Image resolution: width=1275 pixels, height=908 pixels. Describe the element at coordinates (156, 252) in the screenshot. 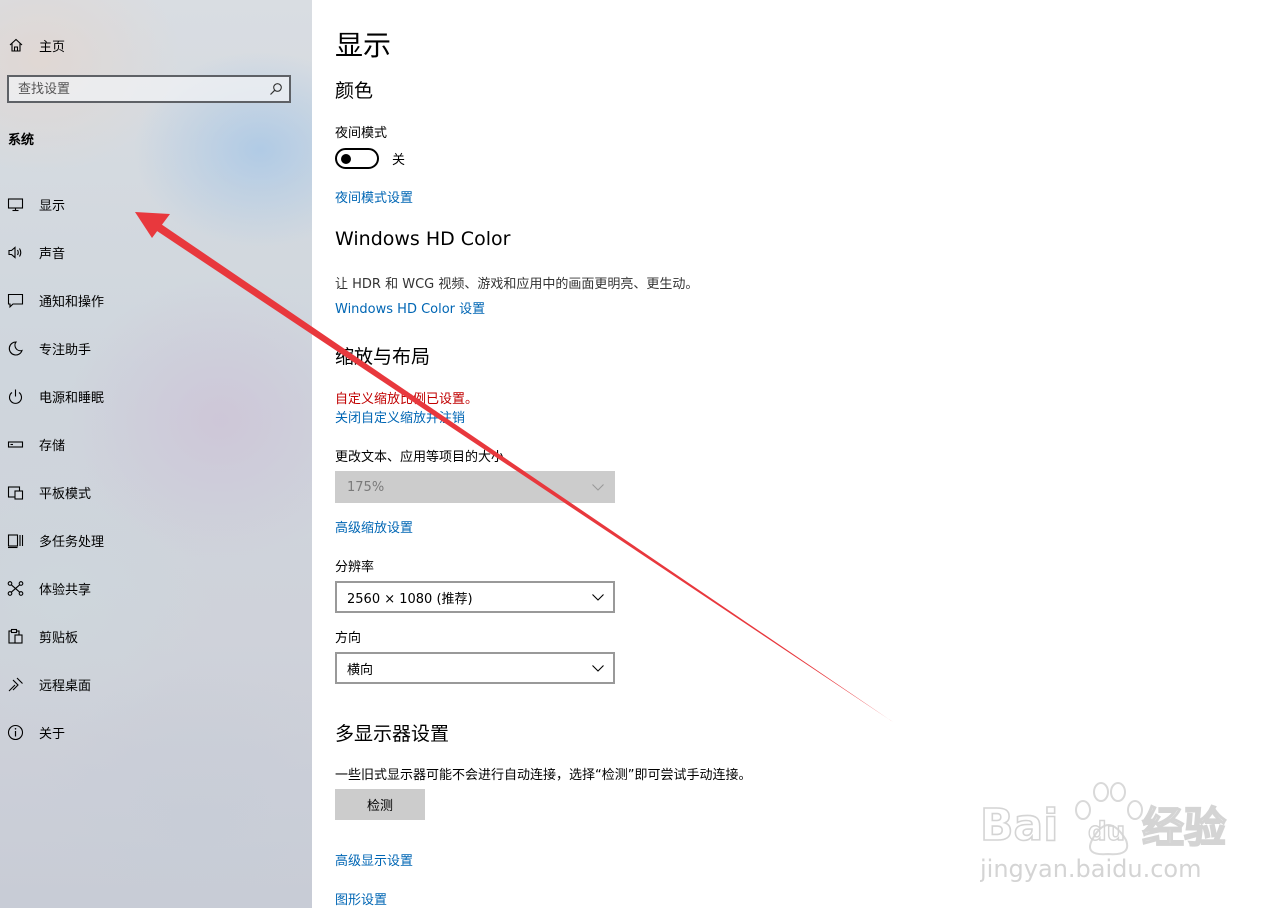

I see `sidebar-item-sound: 声音` at that location.